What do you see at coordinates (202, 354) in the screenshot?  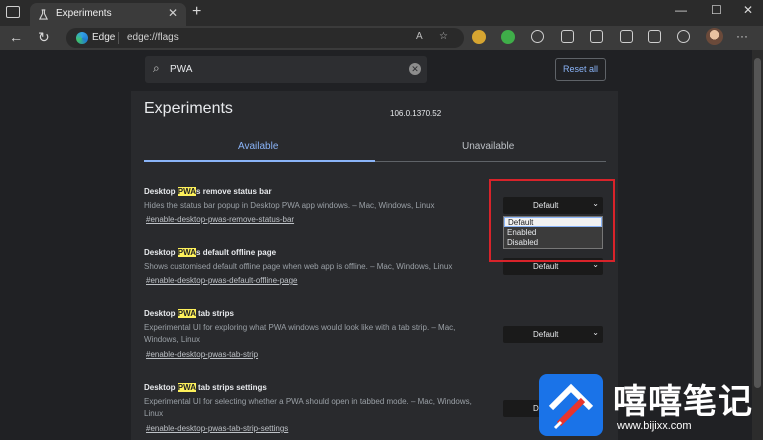 I see `experiment-link: #enable-desktop-pwas-tab-strip` at bounding box center [202, 354].